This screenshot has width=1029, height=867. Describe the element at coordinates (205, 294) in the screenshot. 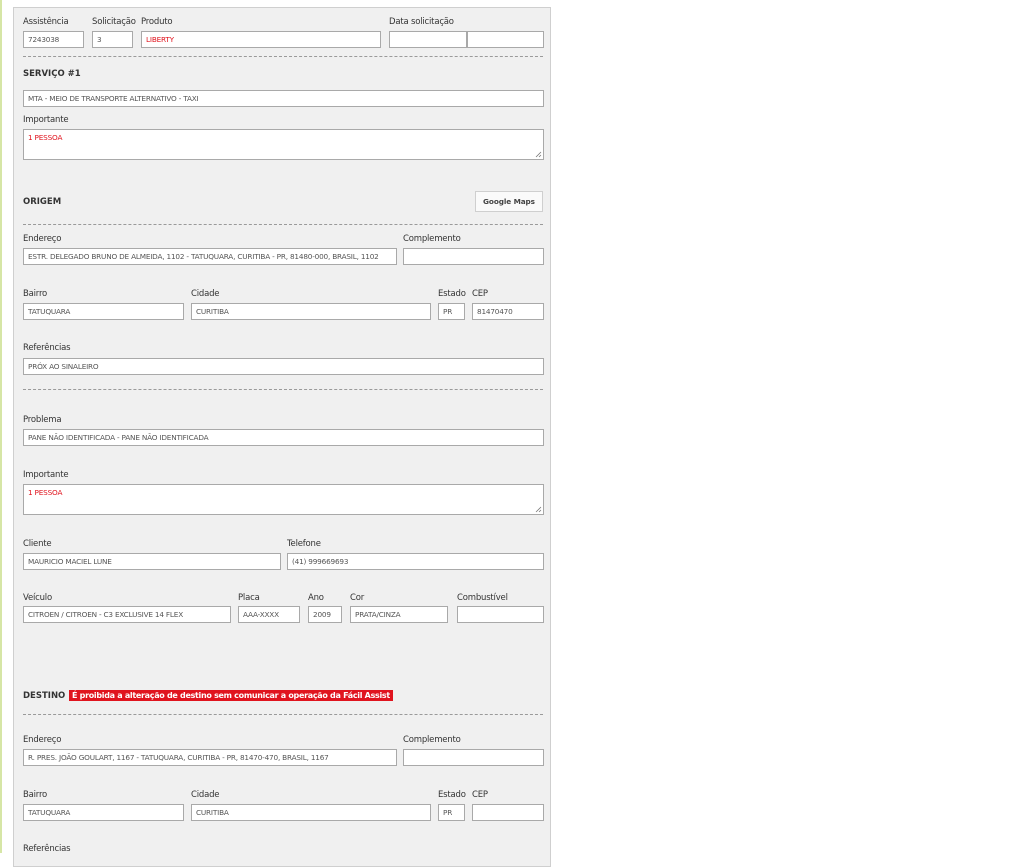

I see `origem-cidade-label: Cidade` at that location.